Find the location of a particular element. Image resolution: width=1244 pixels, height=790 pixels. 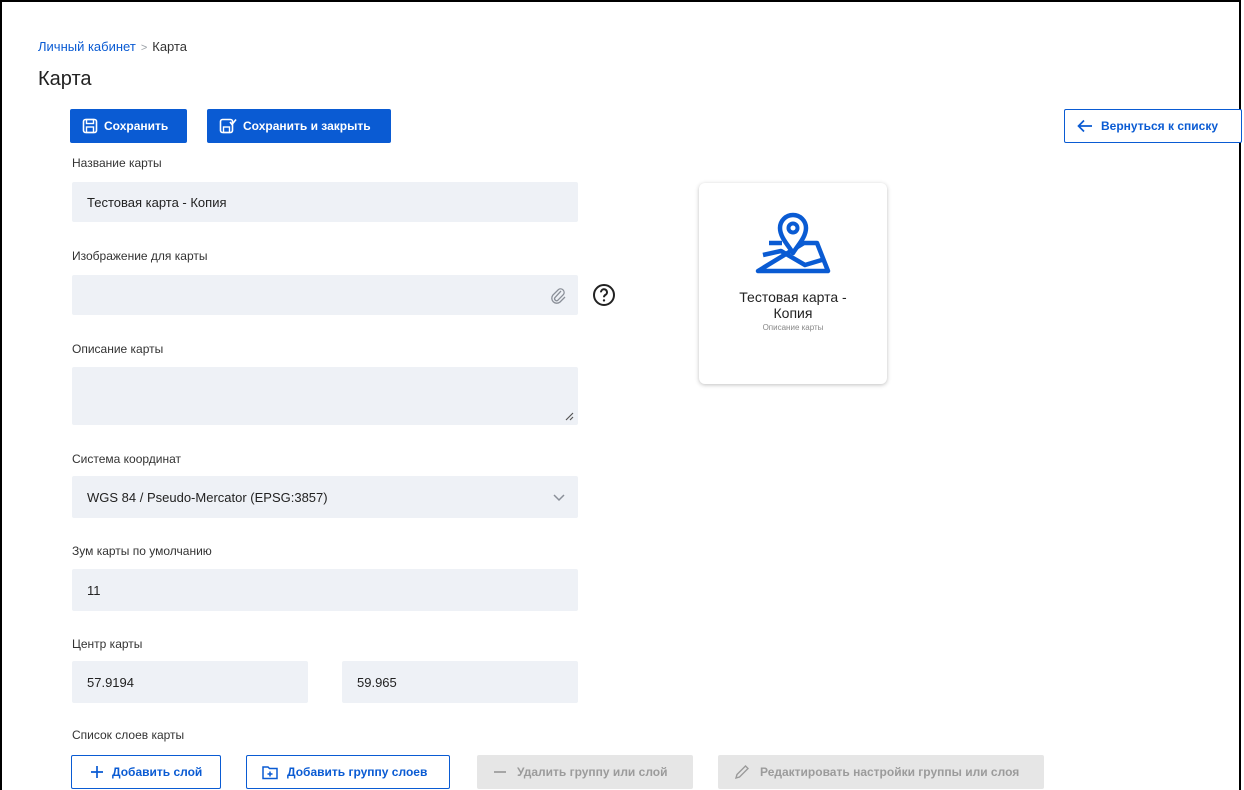

edit-layer-settings-button: Редактировать настройки группы или слоя is located at coordinates (881, 772).